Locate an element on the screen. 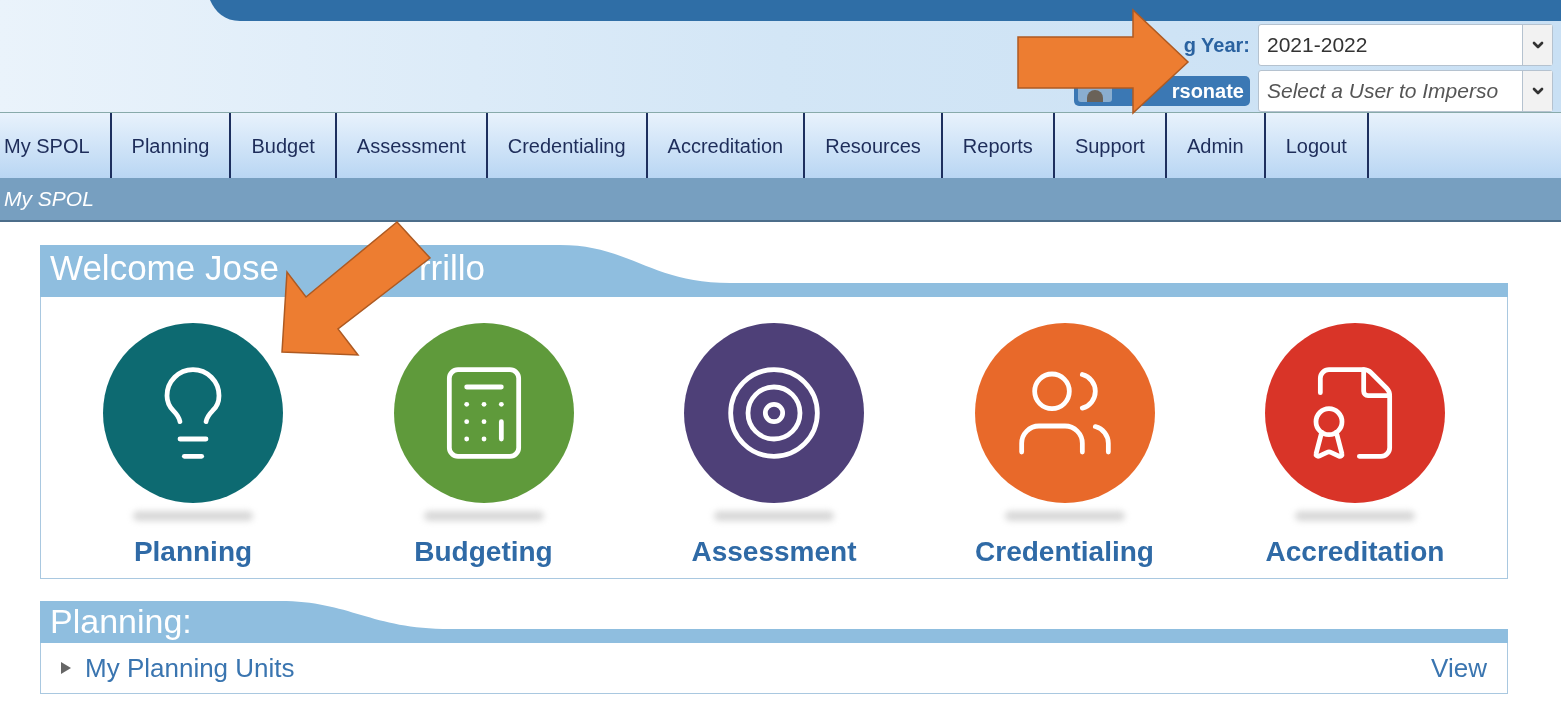 The image size is (1561, 723). planning-units-link: My Planning Units is located at coordinates (190, 668).